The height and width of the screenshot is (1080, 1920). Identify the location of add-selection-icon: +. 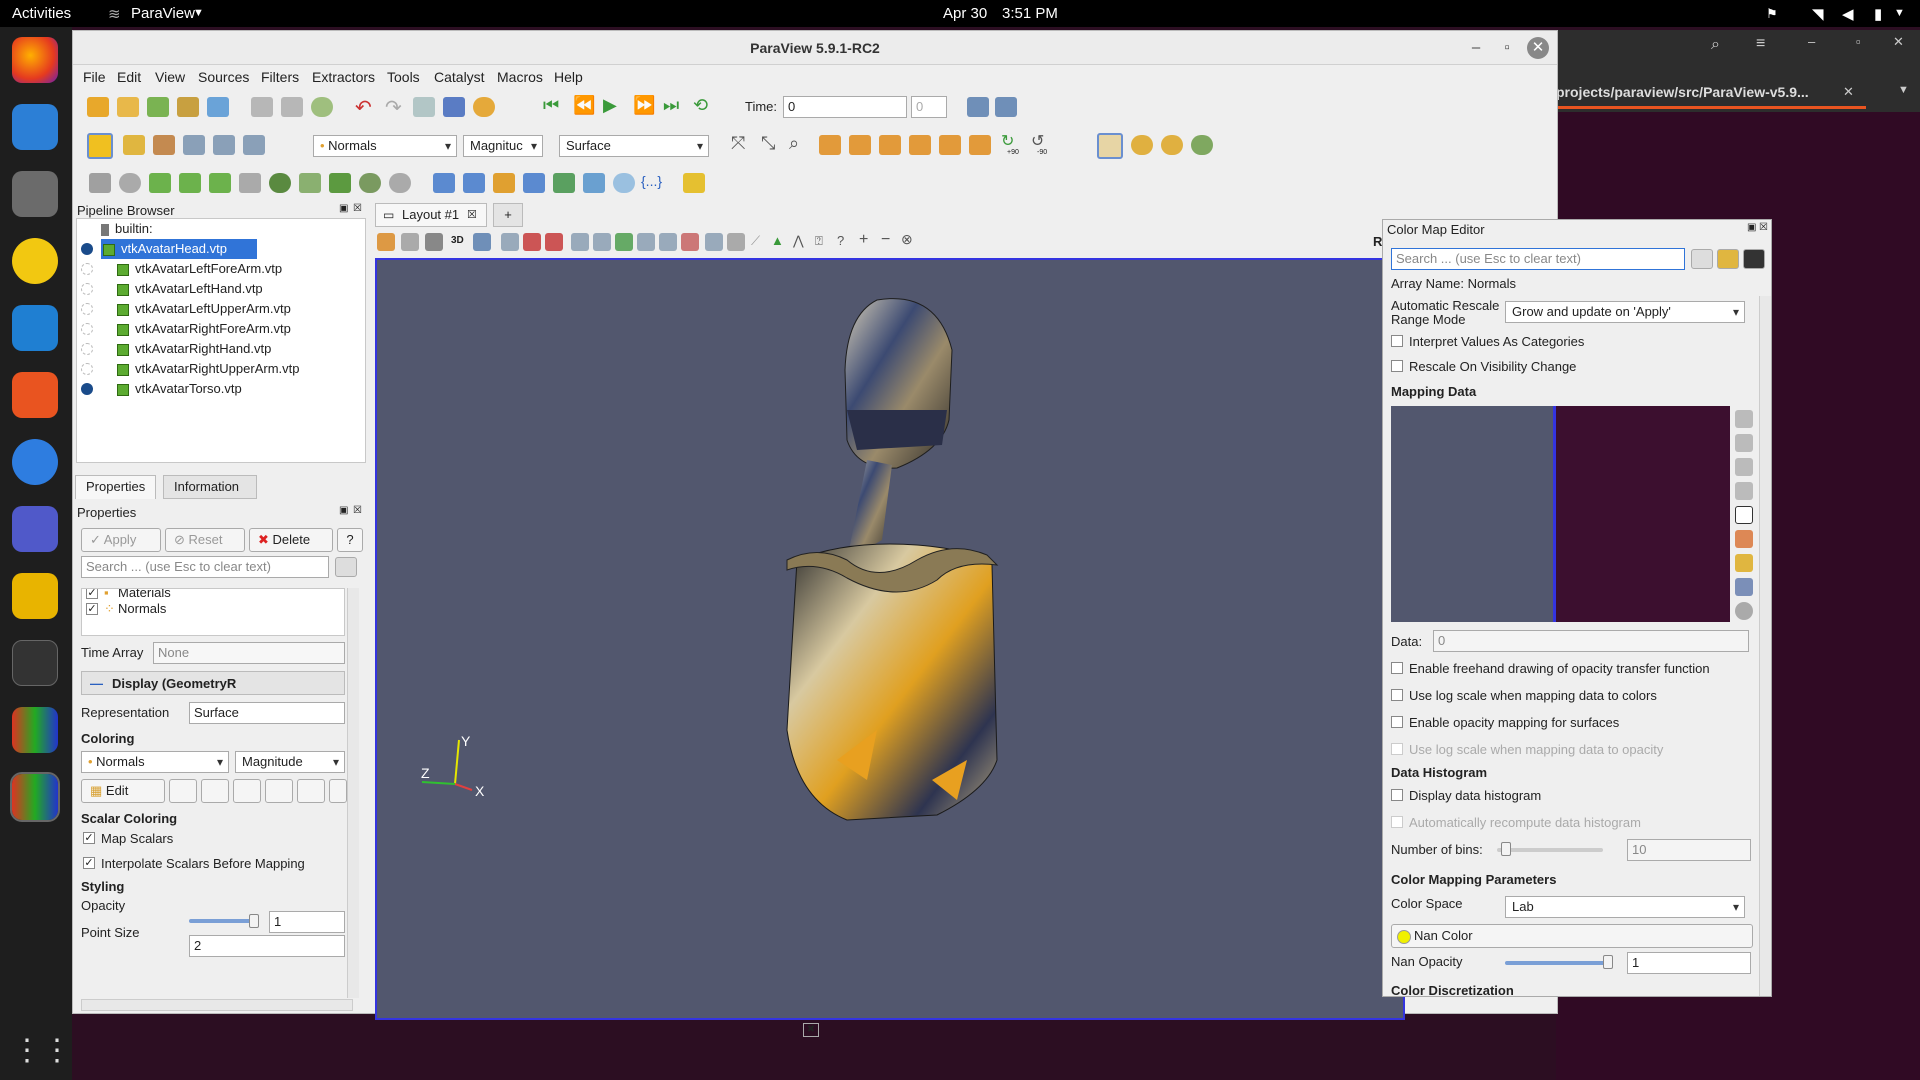
(863, 240).